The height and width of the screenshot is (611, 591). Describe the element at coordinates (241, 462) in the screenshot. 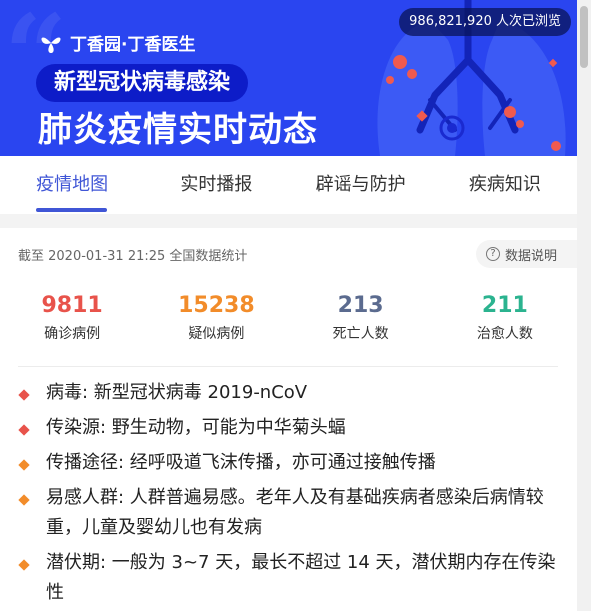

I see `info-text: 传播途径: 经呼吸道飞沫传播，亦可通过接触传播` at that location.